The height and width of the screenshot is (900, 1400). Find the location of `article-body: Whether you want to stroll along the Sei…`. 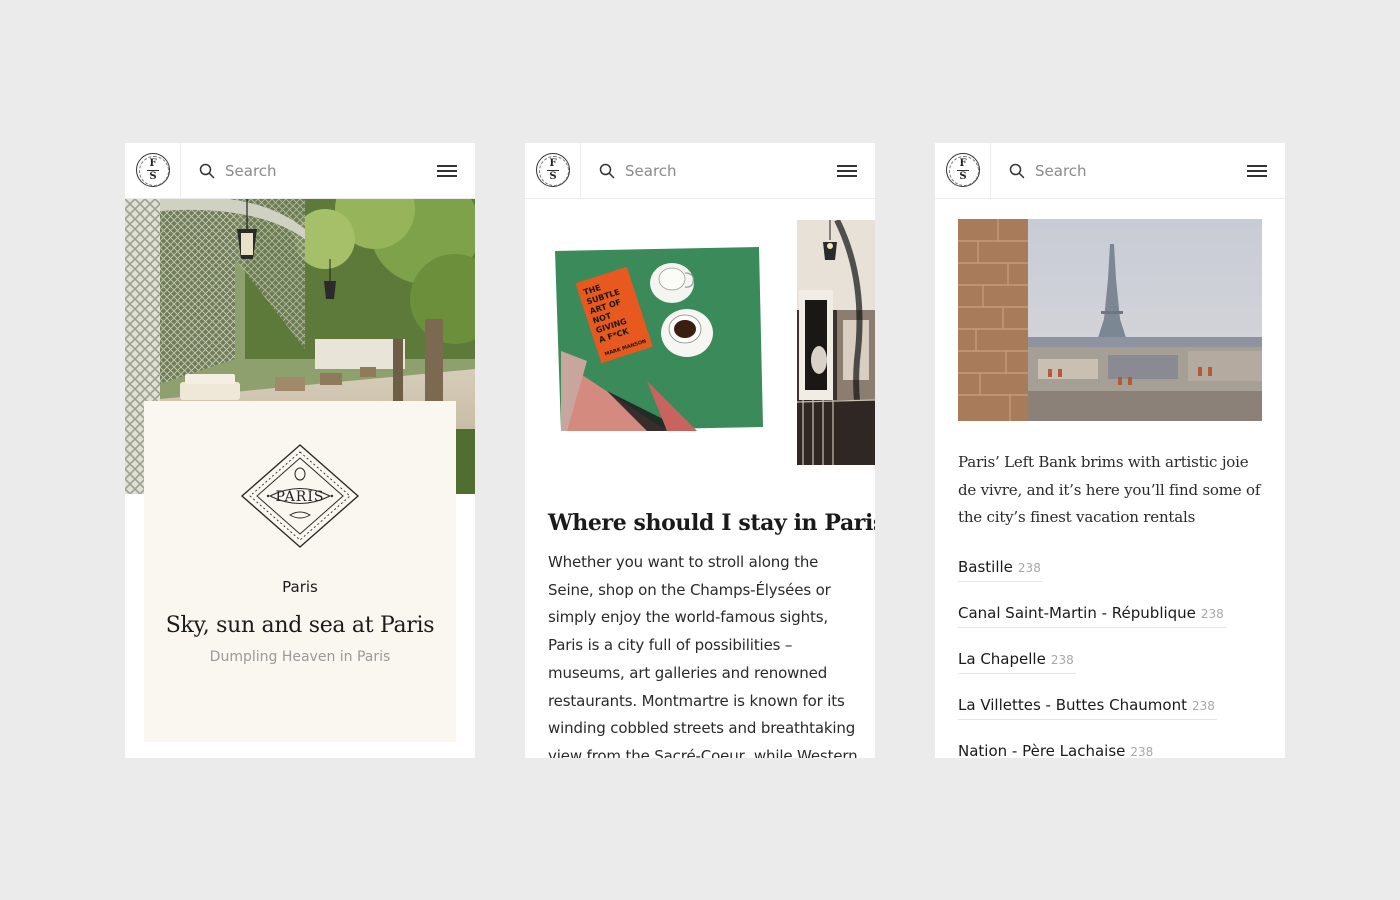

article-body: Whether you want to stroll along the Sei… is located at coordinates (703, 655).